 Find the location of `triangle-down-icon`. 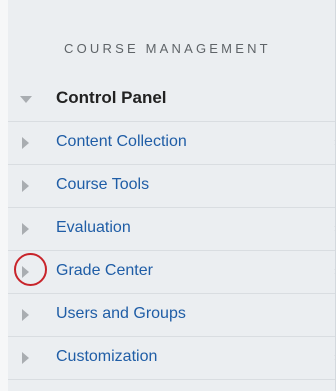

triangle-down-icon is located at coordinates (26, 99).